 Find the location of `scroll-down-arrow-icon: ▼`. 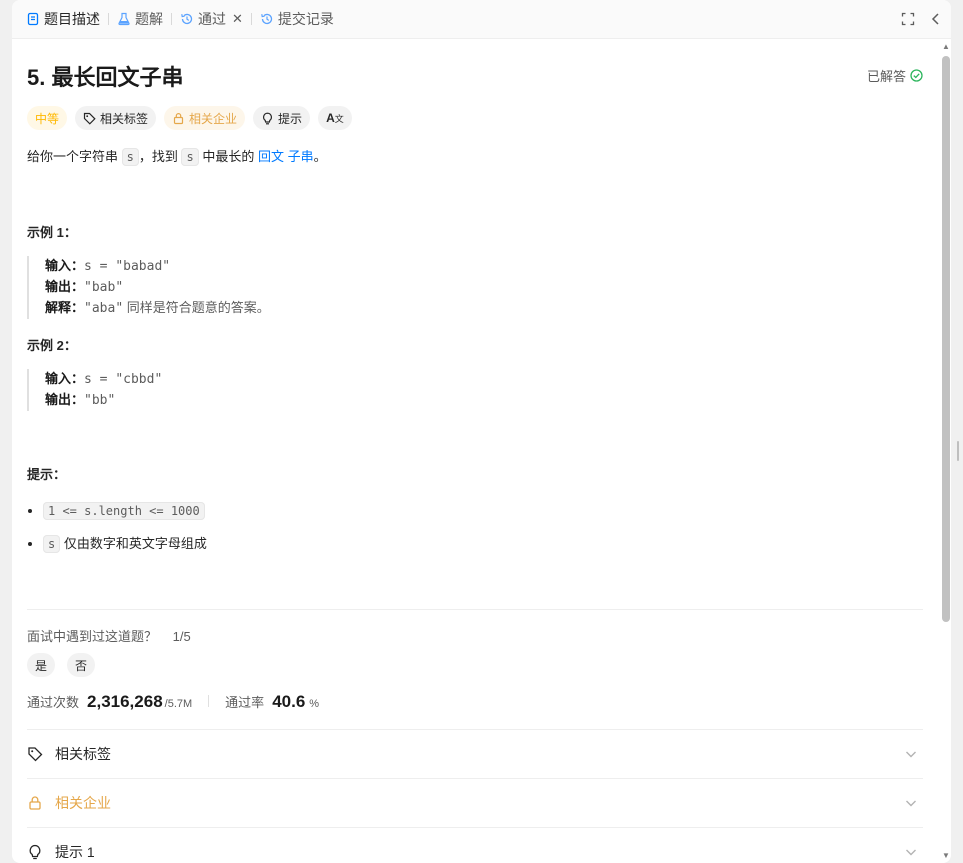

scroll-down-arrow-icon: ▼ is located at coordinates (946, 856).